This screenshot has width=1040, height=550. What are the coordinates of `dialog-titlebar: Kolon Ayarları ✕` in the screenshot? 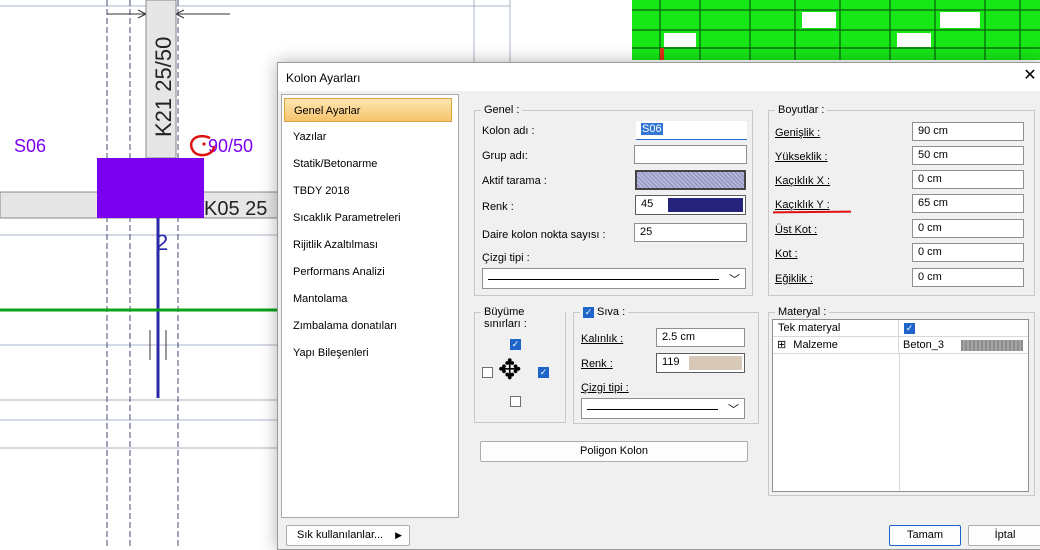 It's located at (659, 77).